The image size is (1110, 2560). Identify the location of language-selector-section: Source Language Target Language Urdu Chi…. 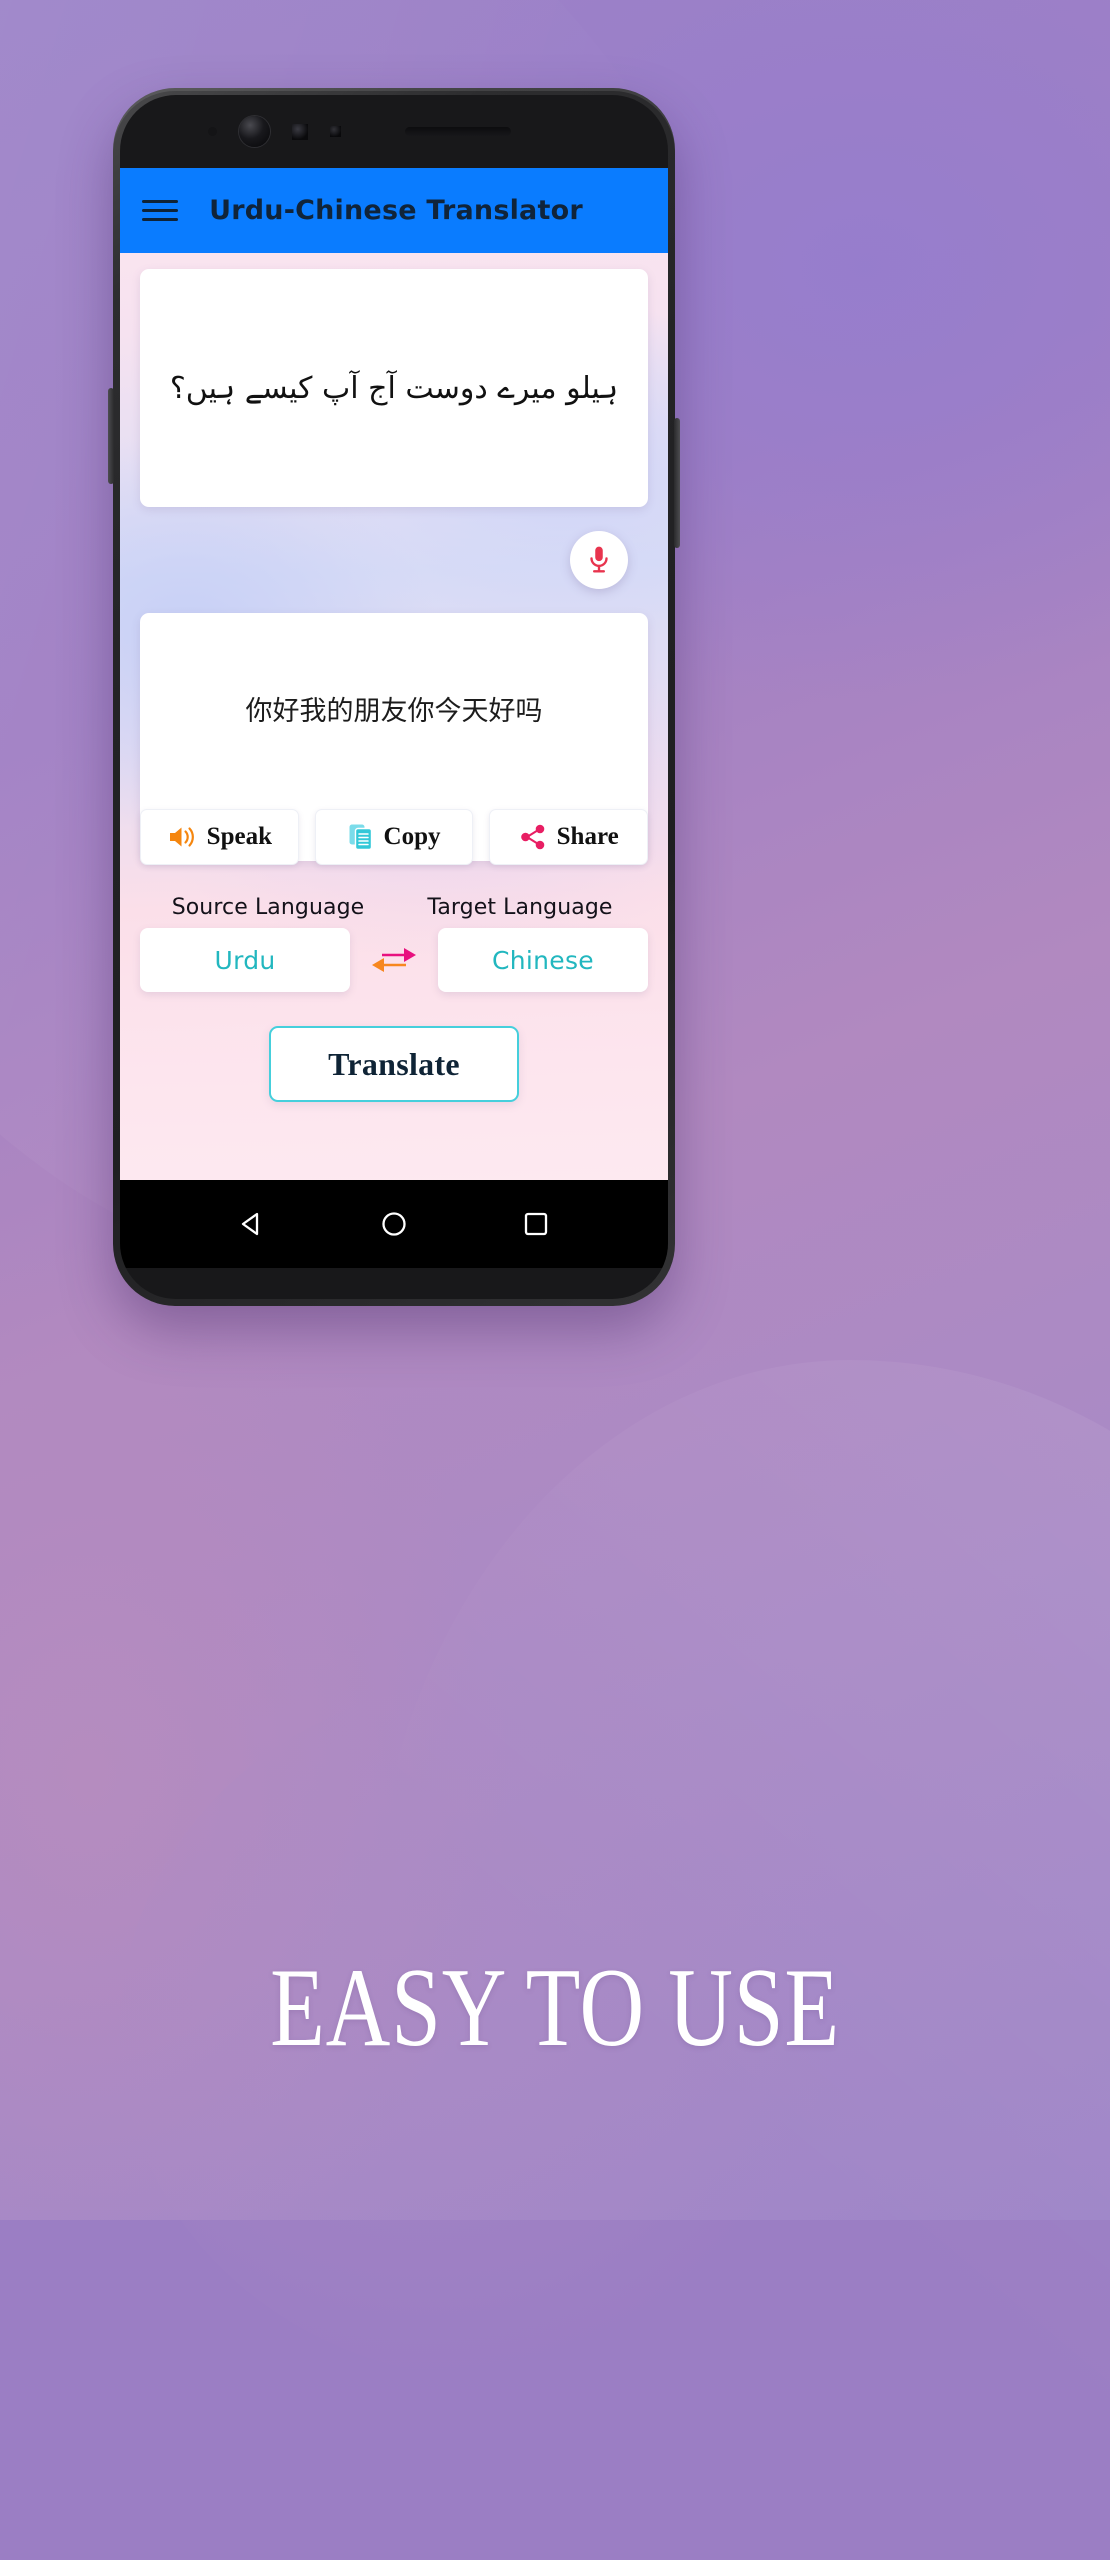
(394, 943).